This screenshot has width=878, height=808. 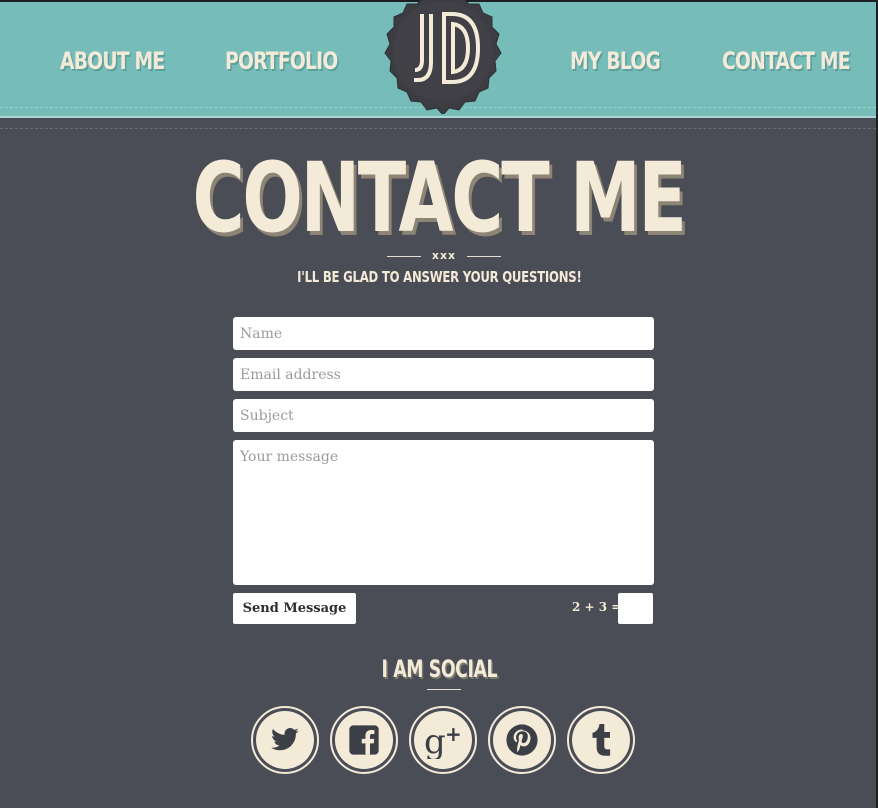 I want to click on google-plus-icon: g +, so click(x=443, y=740).